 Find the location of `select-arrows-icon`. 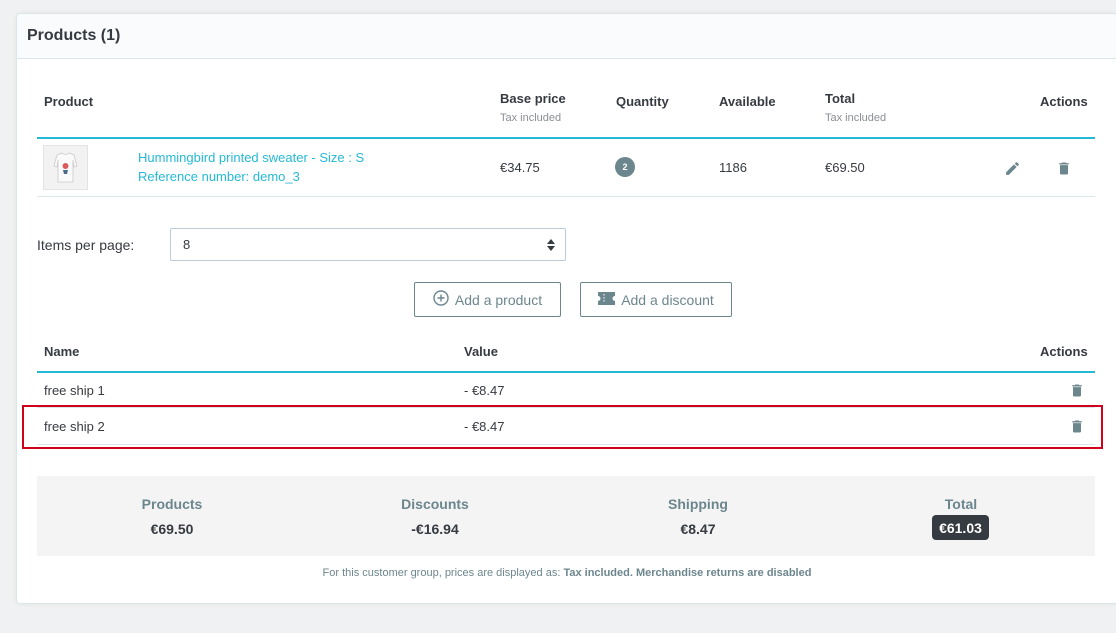

select-arrows-icon is located at coordinates (551, 247).